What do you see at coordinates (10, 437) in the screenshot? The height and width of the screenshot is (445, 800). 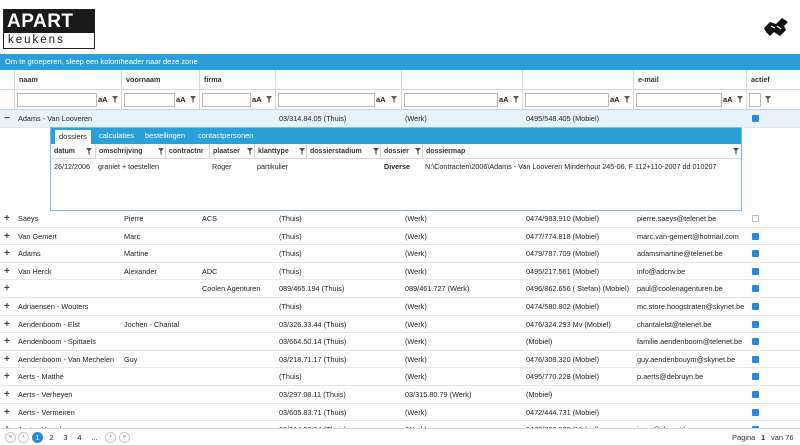 I see `first-page-button: «` at bounding box center [10, 437].